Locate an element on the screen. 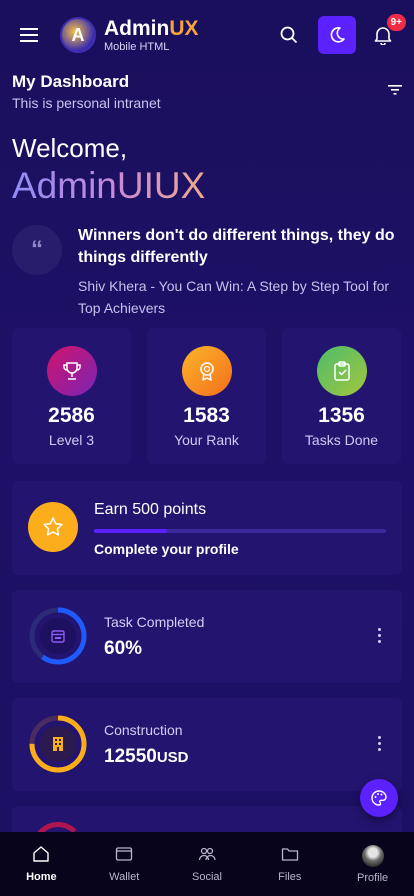 Image resolution: width=414 pixels, height=896 pixels. dashboard-heading: My Dashboard This is personal intranet is located at coordinates (207, 91).